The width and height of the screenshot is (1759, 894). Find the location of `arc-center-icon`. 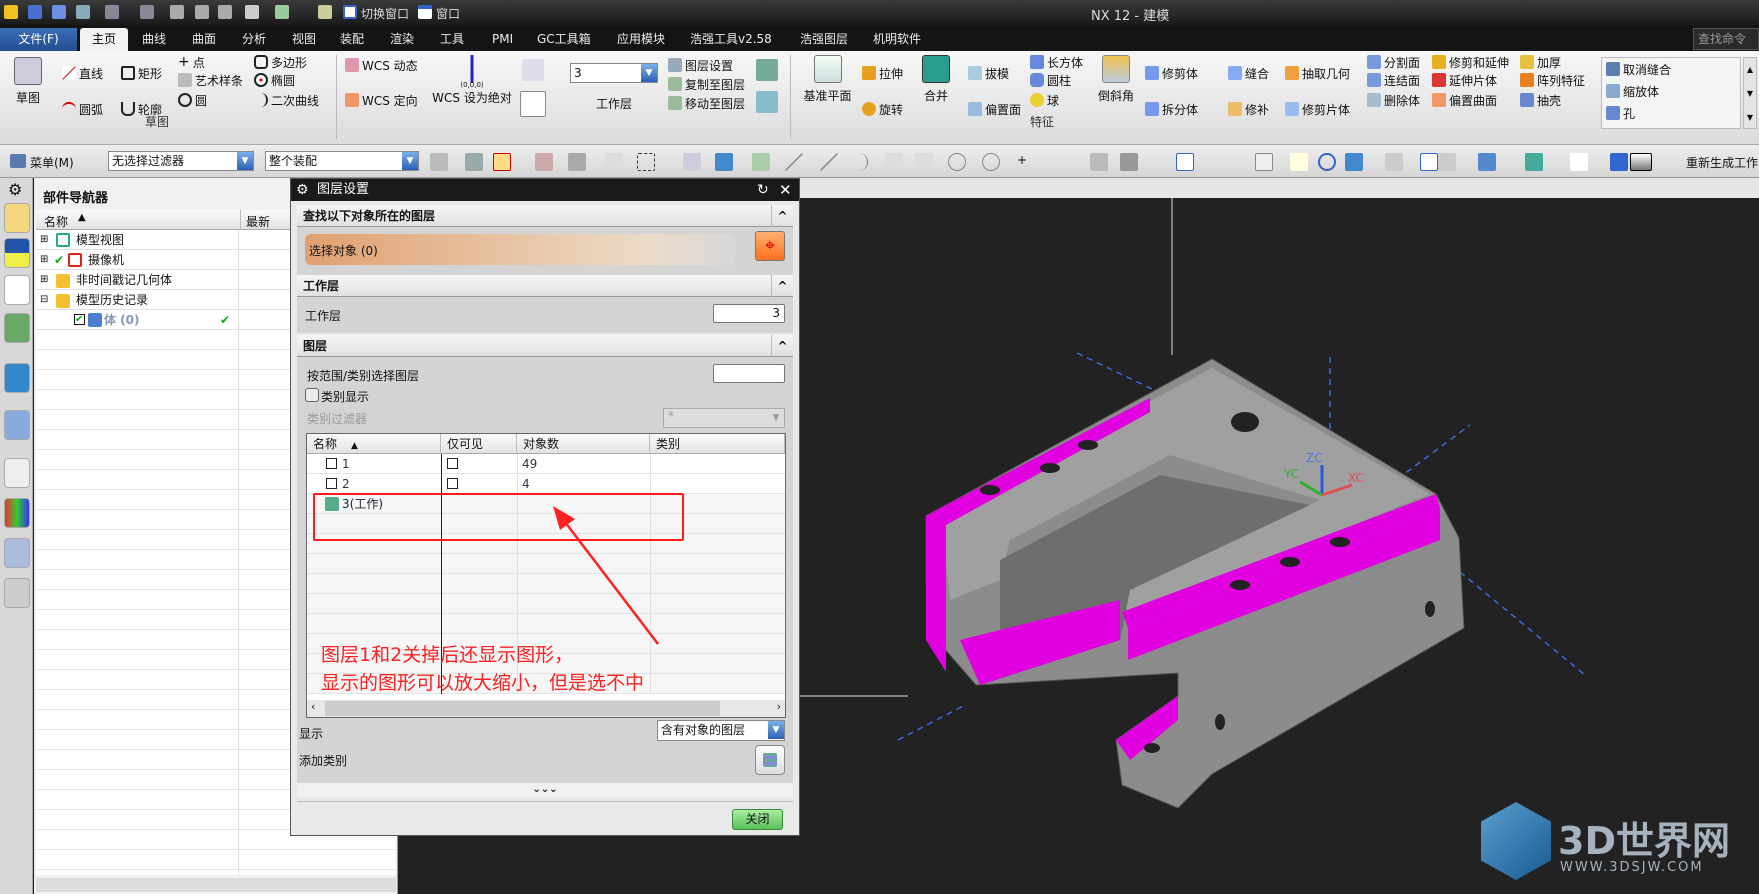

arc-center-icon is located at coordinates (957, 162).